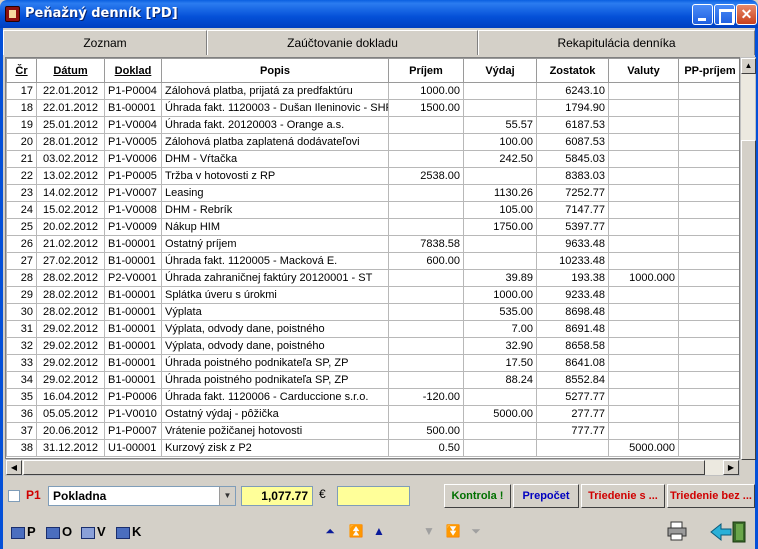 The image size is (758, 549). Describe the element at coordinates (21, 431) in the screenshot. I see `table-cell: 37` at that location.